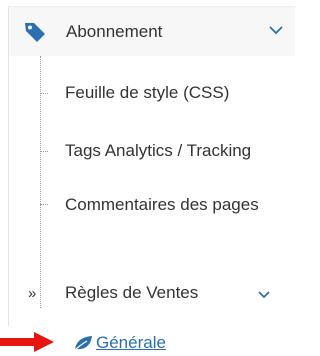  Describe the element at coordinates (132, 292) in the screenshot. I see `submenu-item-label: Règles de Ventes` at that location.